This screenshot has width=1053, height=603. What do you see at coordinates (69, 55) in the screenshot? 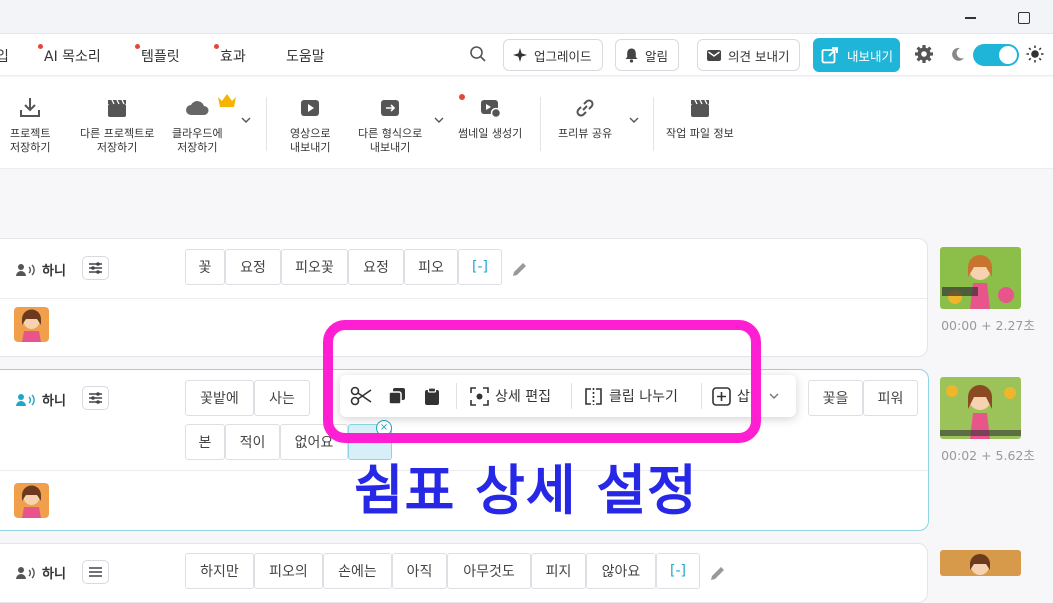
I see `menu-item-ai-voice: AI 목소리` at bounding box center [69, 55].